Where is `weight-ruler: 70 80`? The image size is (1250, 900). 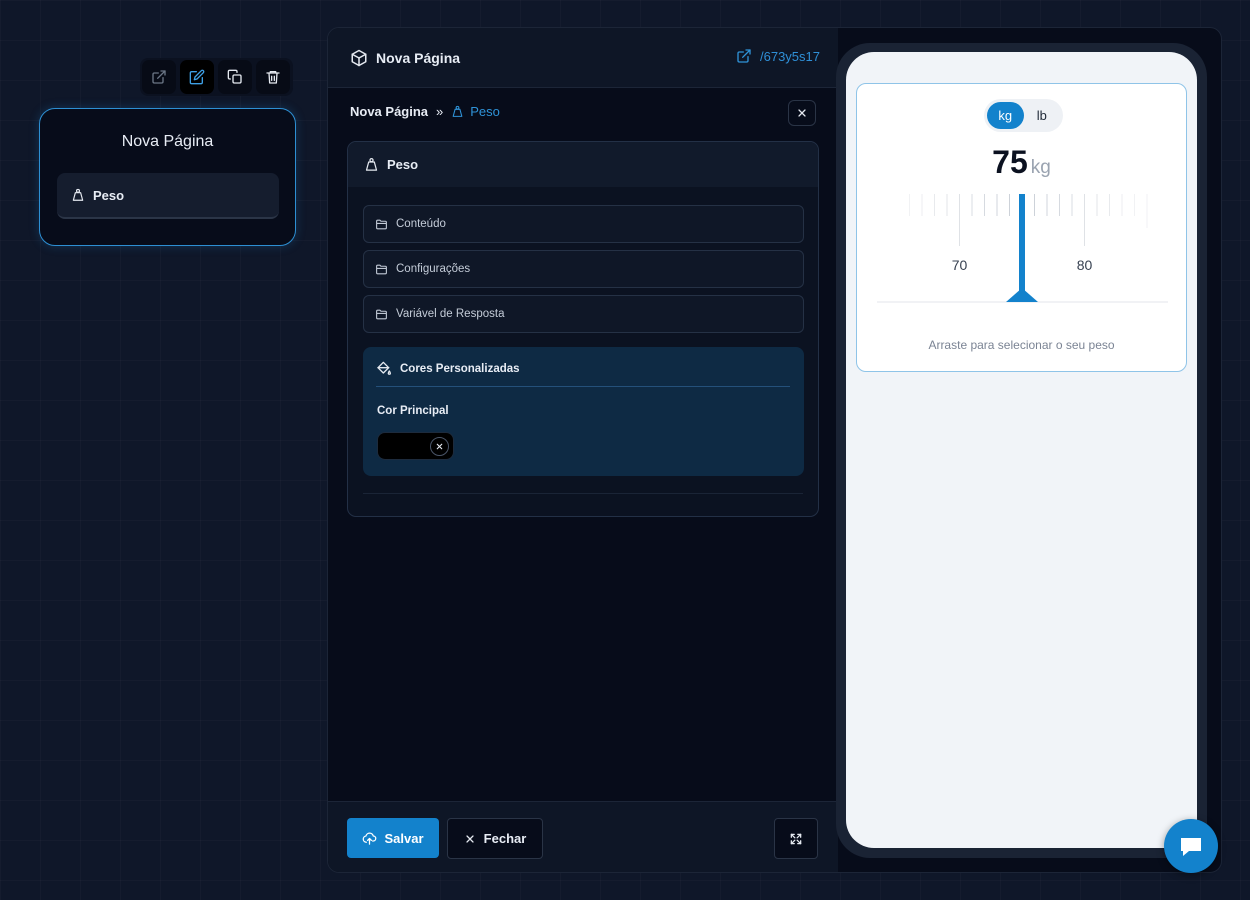
weight-ruler: 70 80 is located at coordinates (1022, 264).